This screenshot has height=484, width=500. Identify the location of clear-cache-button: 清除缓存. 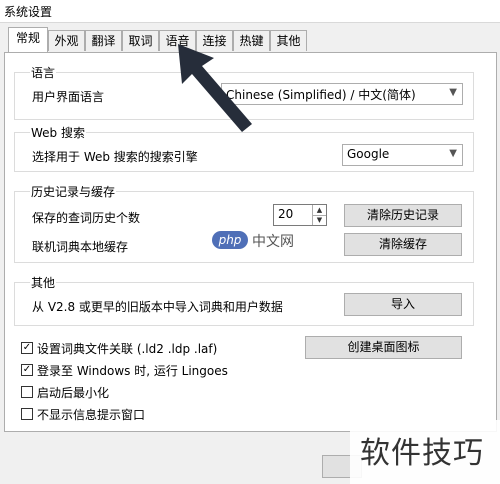
(403, 244).